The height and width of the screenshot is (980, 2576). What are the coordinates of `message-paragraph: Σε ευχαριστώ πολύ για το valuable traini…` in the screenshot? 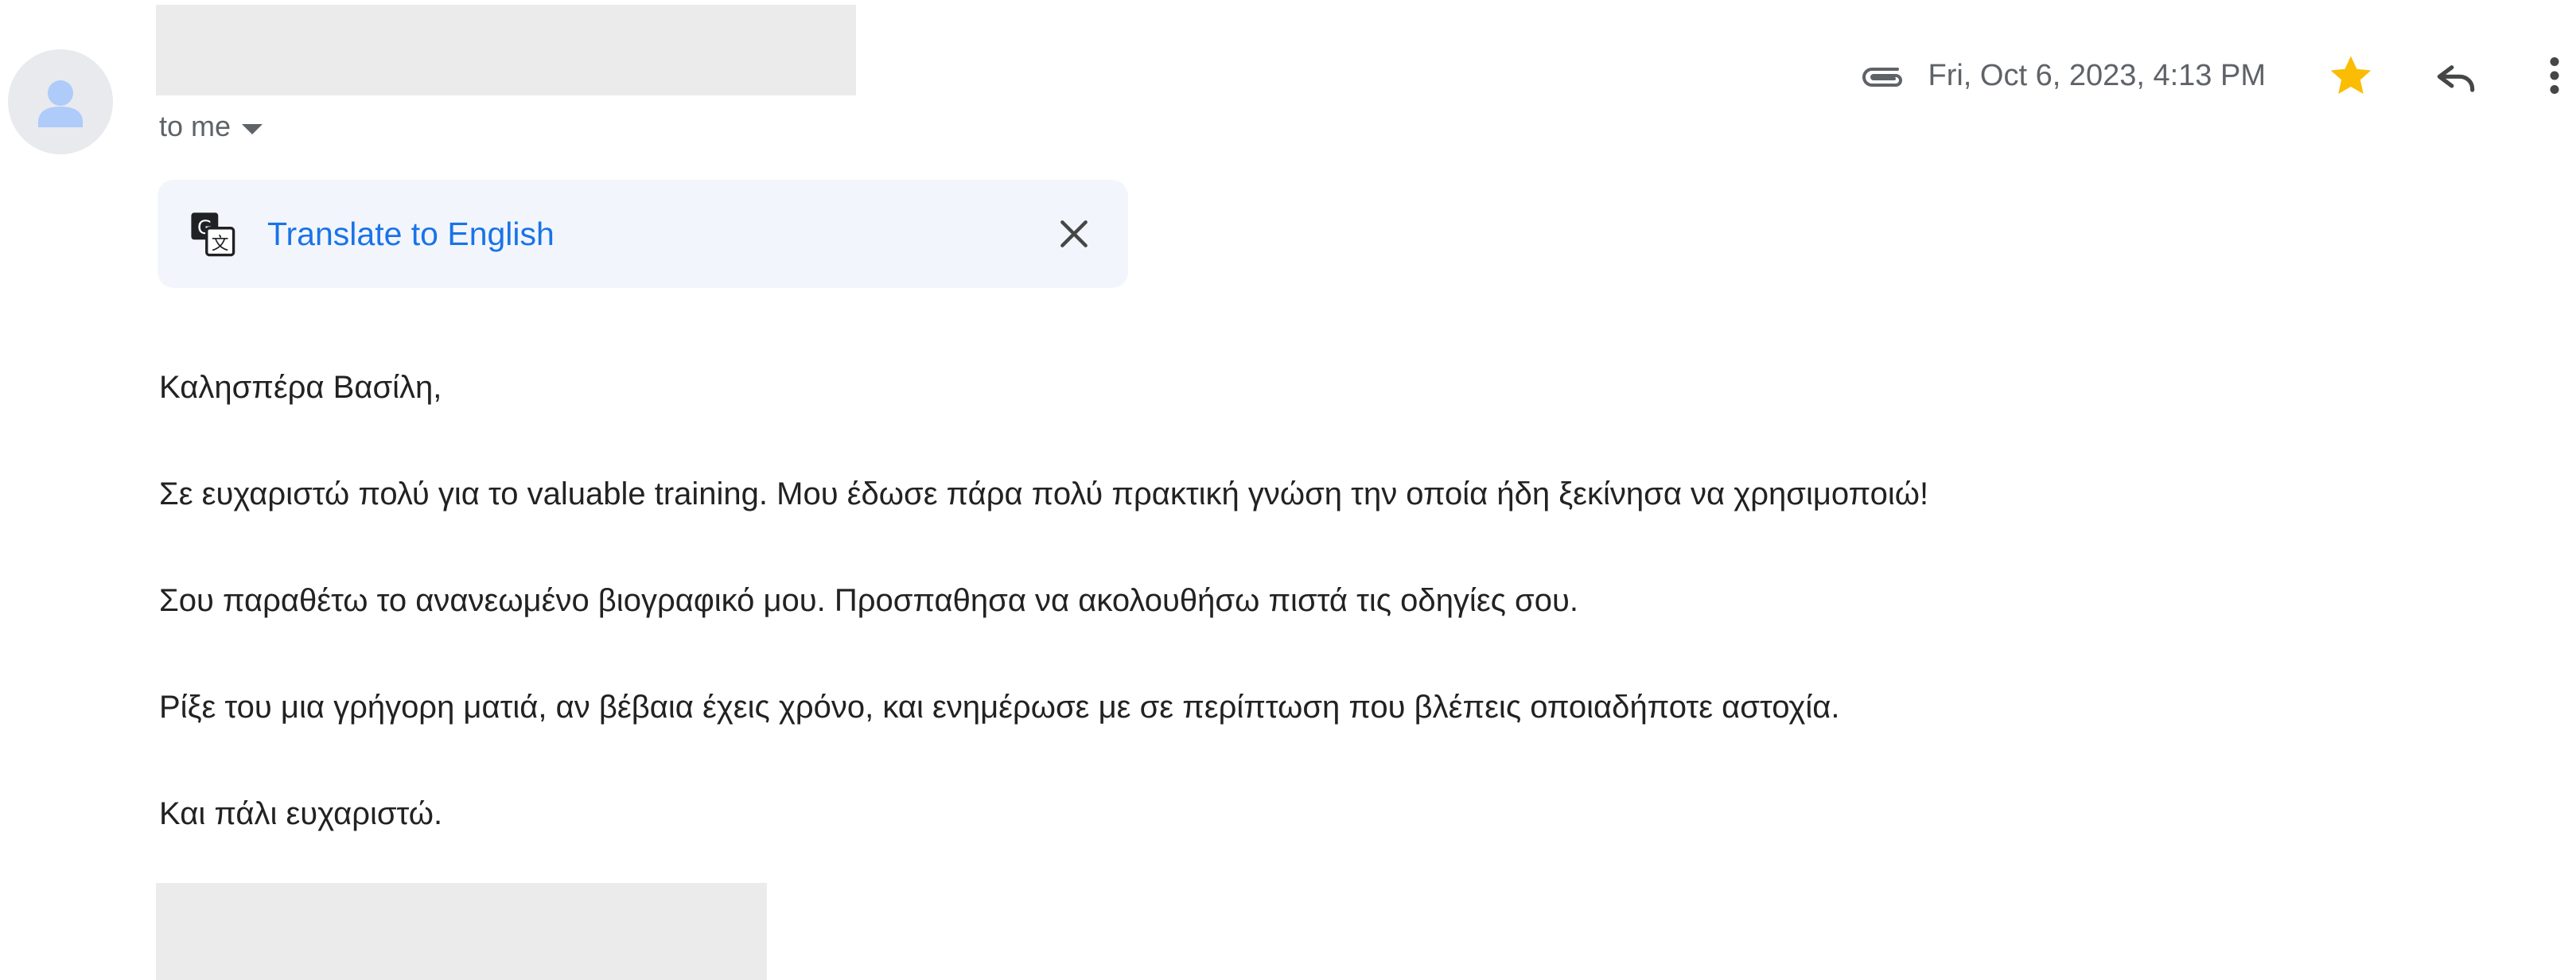 It's located at (1044, 493).